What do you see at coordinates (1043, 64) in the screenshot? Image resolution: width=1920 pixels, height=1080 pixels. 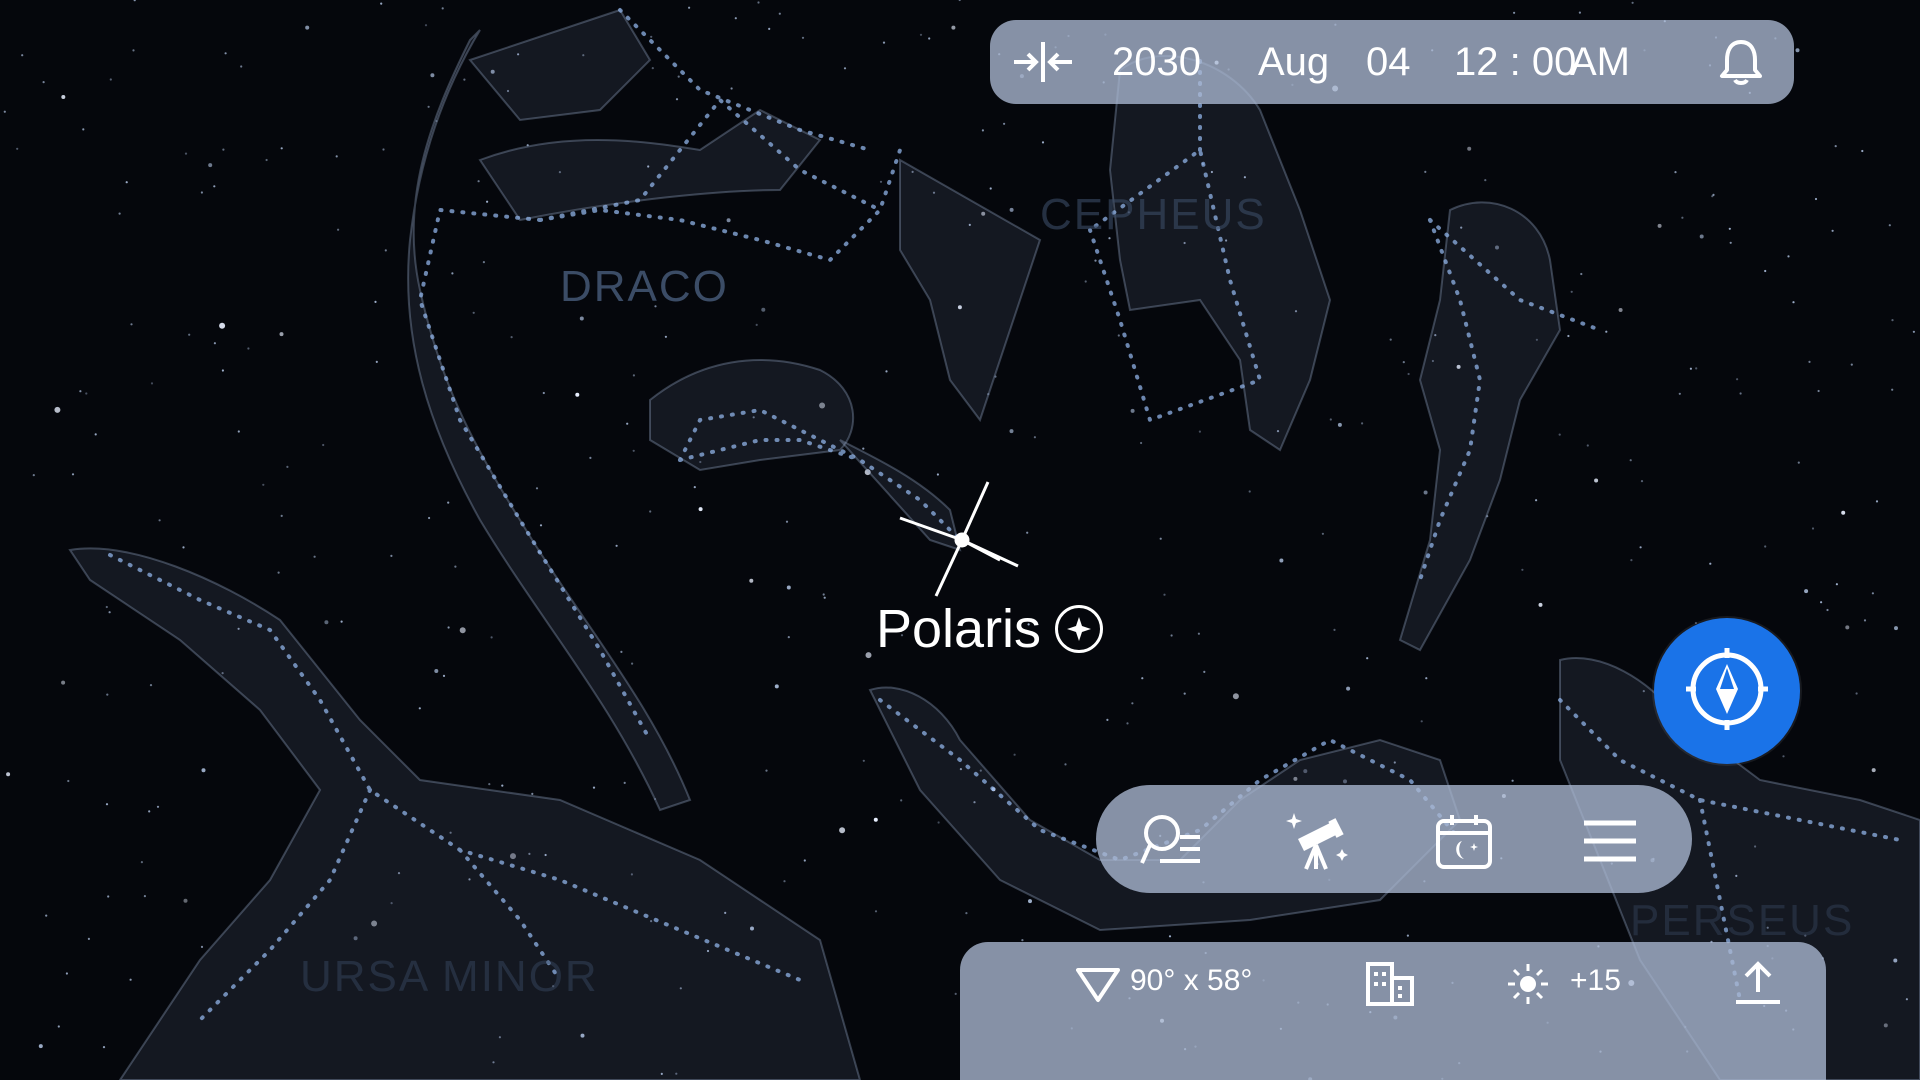 I see `time-travel-icon` at bounding box center [1043, 64].